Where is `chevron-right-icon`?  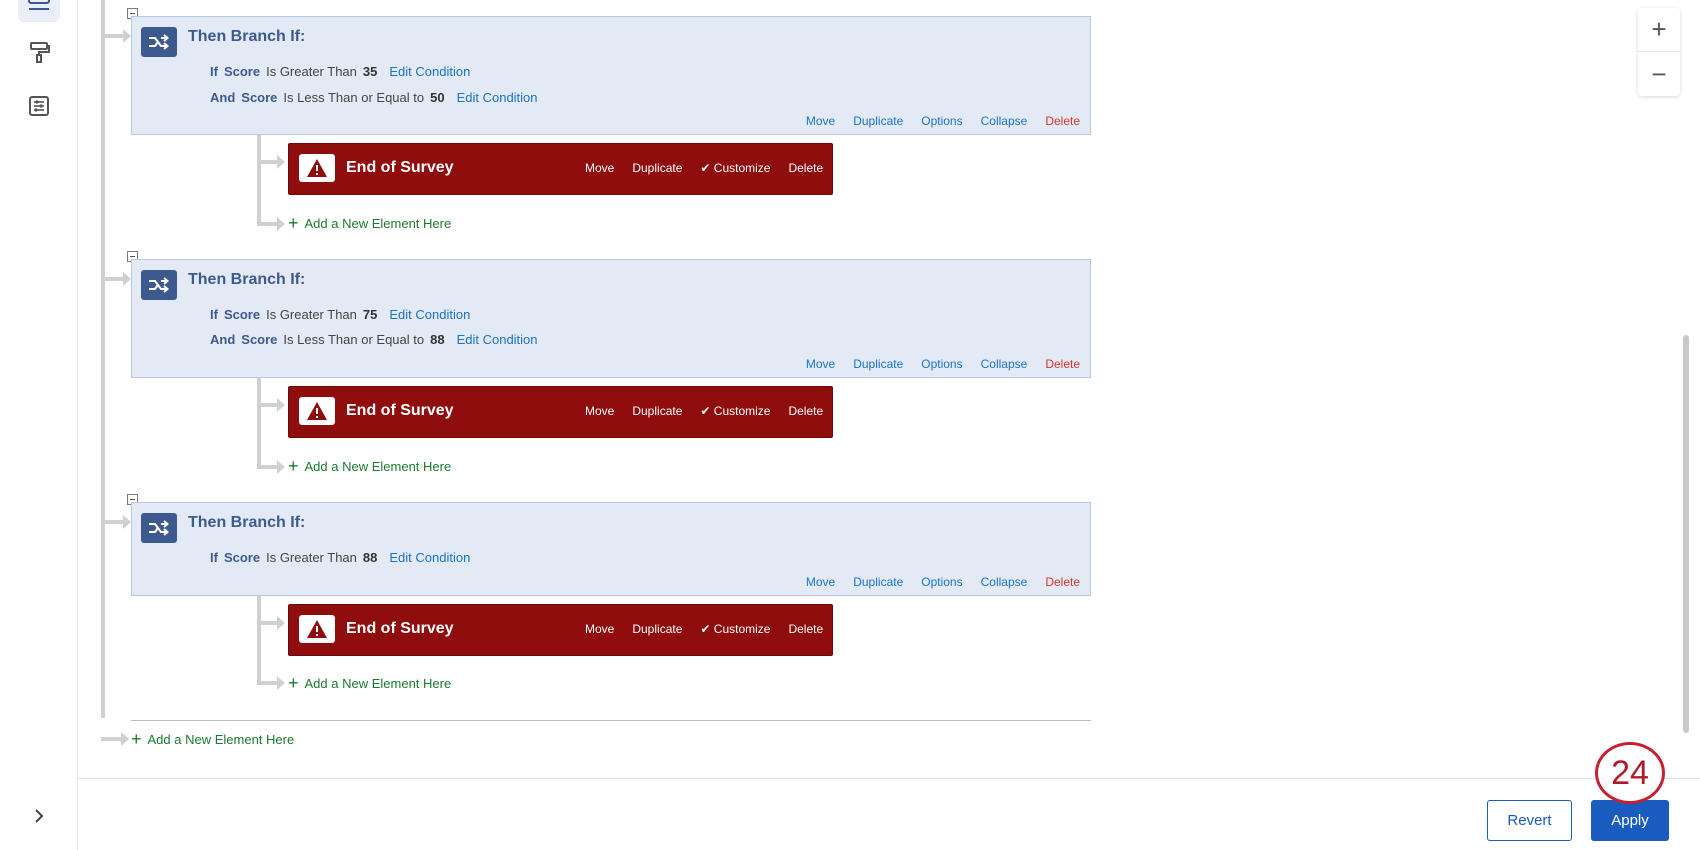
chevron-right-icon is located at coordinates (39, 817).